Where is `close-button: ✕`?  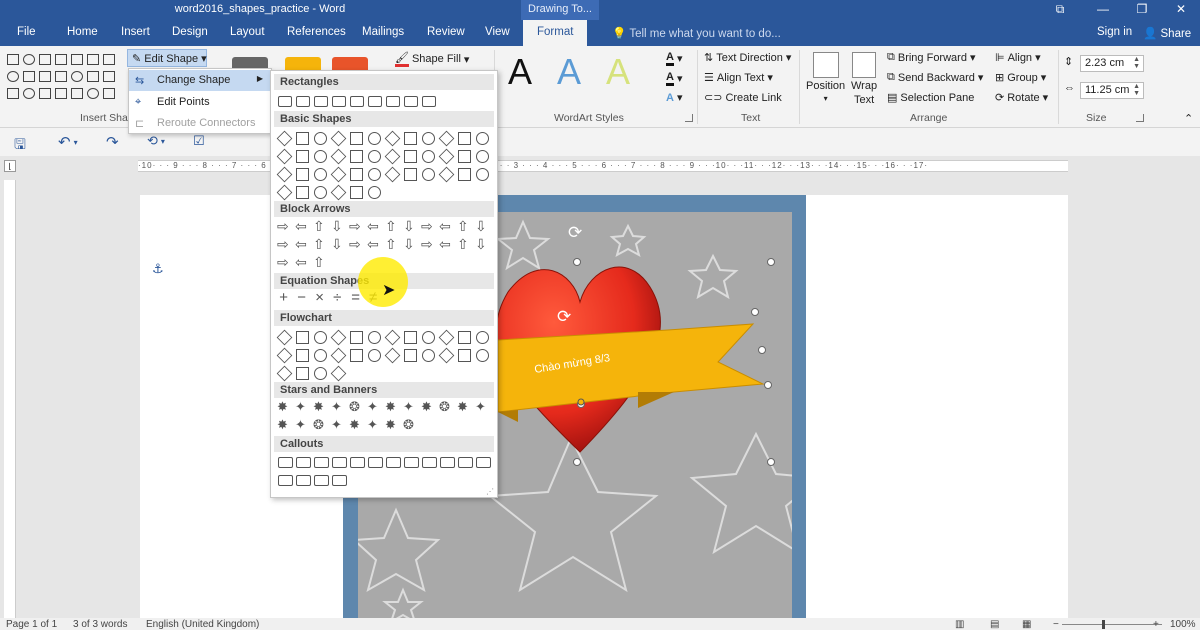
close-button: ✕ is located at coordinates (1181, 10).